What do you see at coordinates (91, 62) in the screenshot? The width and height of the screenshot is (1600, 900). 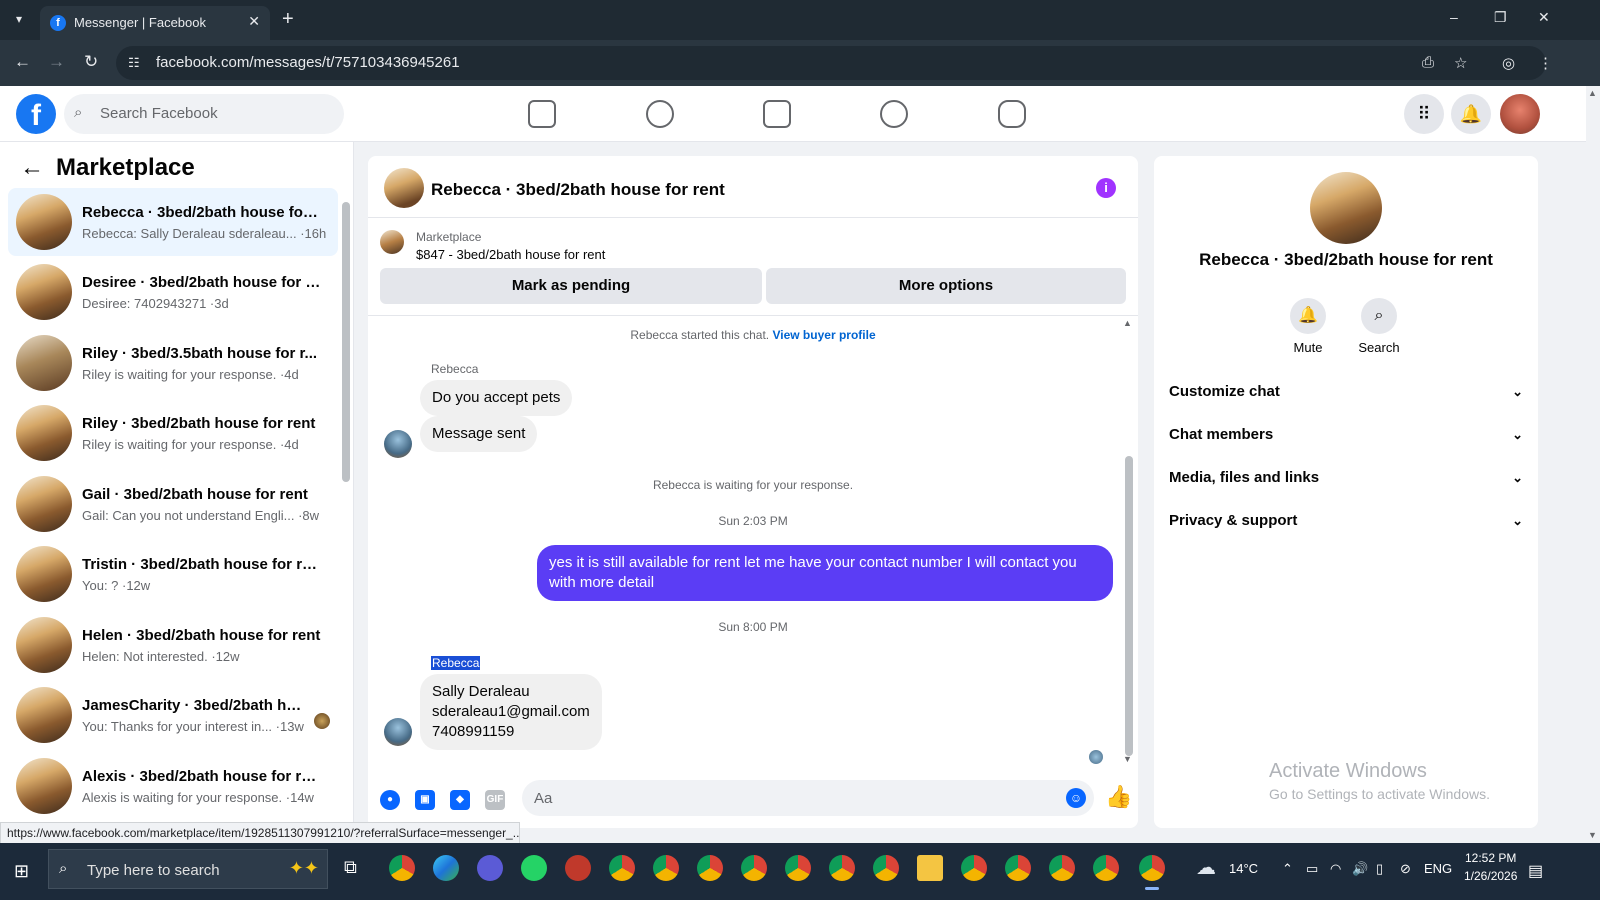 I see `reload-icon: ↻` at bounding box center [91, 62].